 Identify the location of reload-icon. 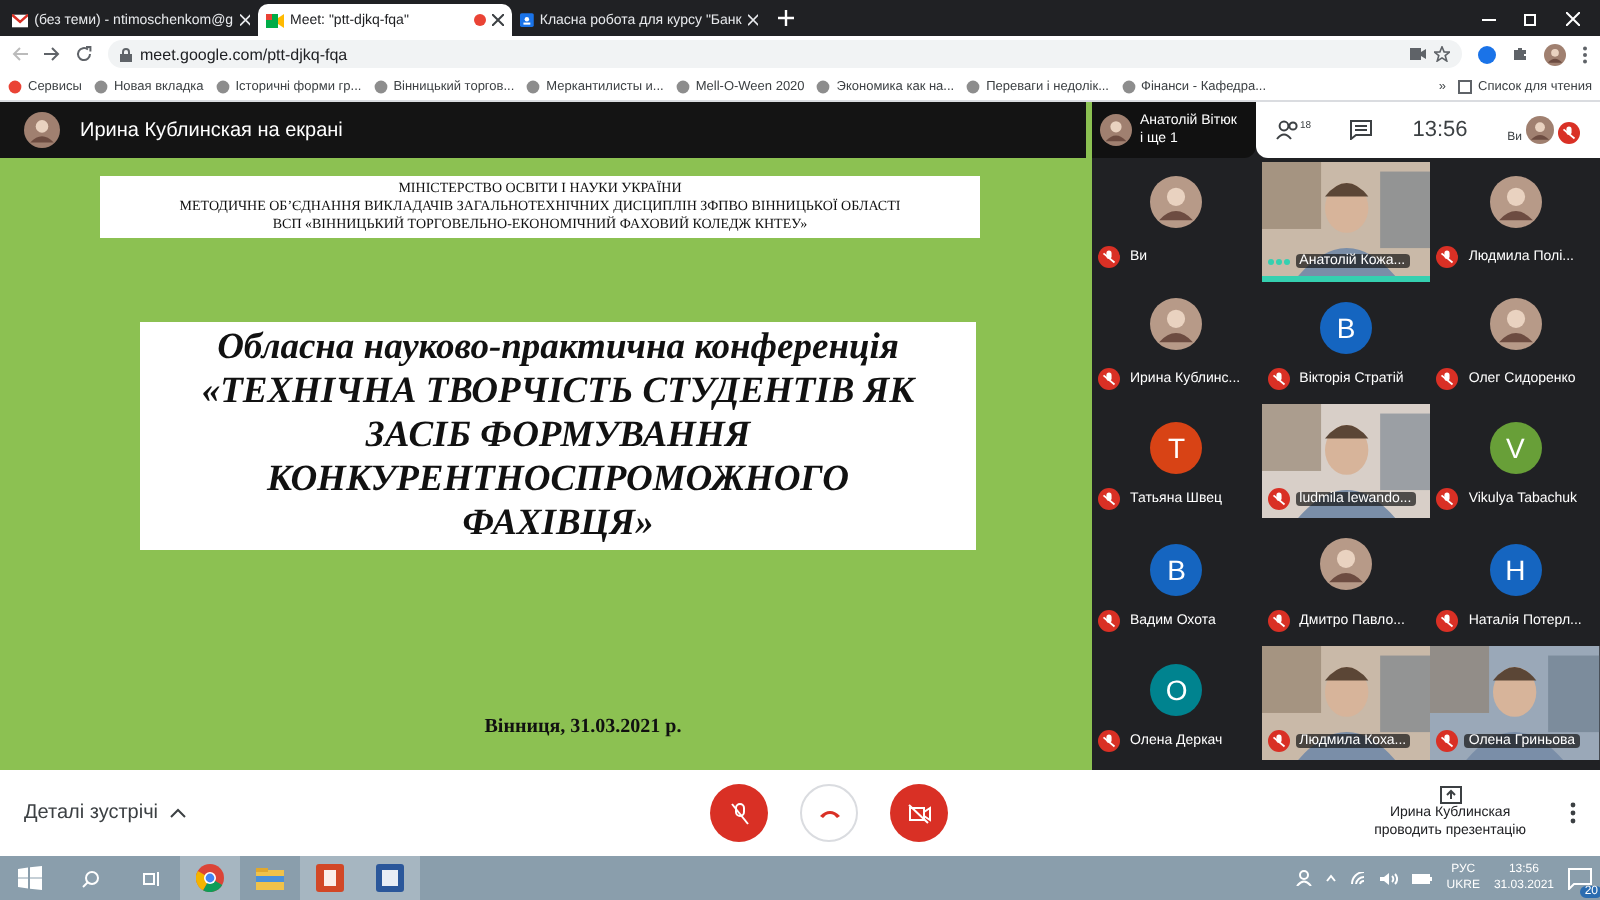
(84, 54).